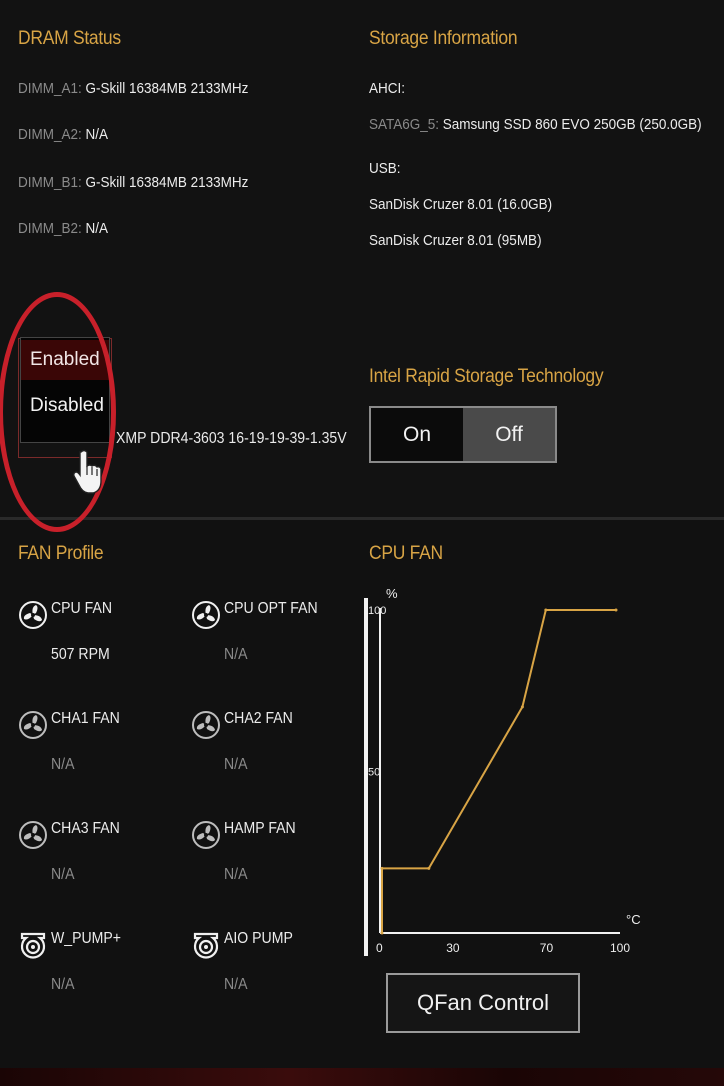 This screenshot has width=724, height=1086. Describe the element at coordinates (620, 948) in the screenshot. I see `x-tick-label: 100` at that location.